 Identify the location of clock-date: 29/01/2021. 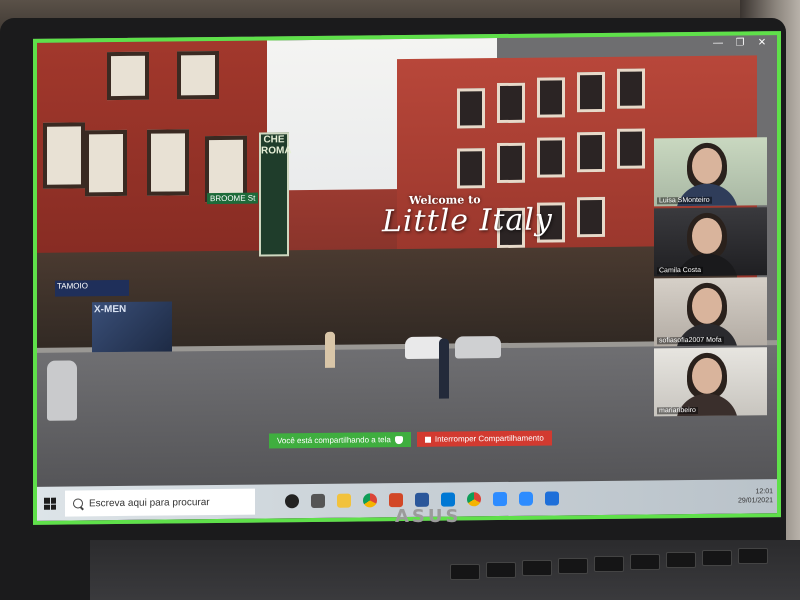
(755, 501).